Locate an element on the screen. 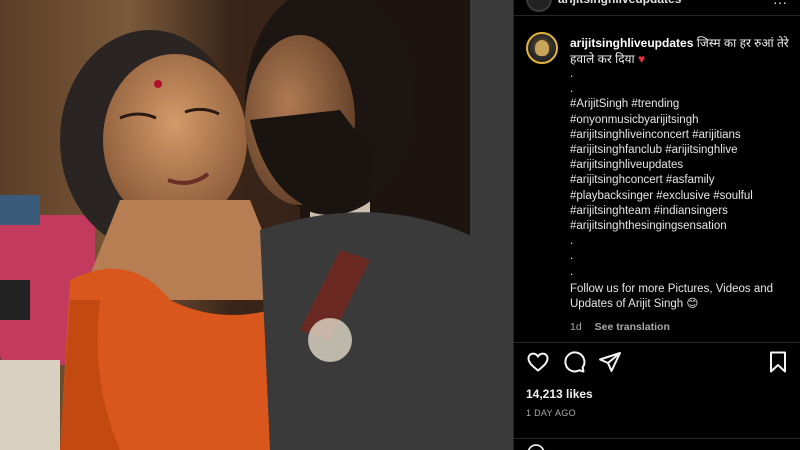  caption-hashtag-line: #arijitsinghliveupdates is located at coordinates (684, 165).